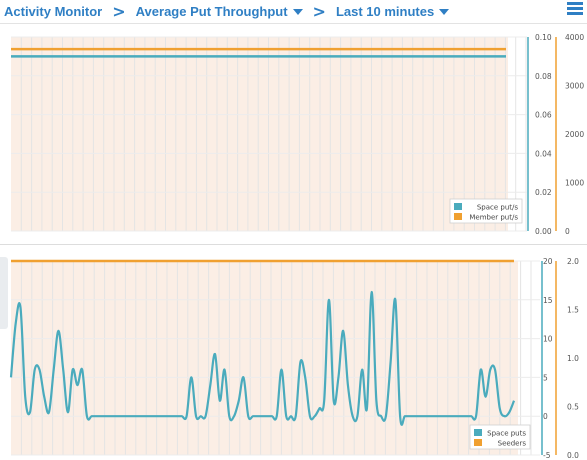 This screenshot has height=460, width=587. I want to click on right-axis-tick-label: 0, so click(567, 231).